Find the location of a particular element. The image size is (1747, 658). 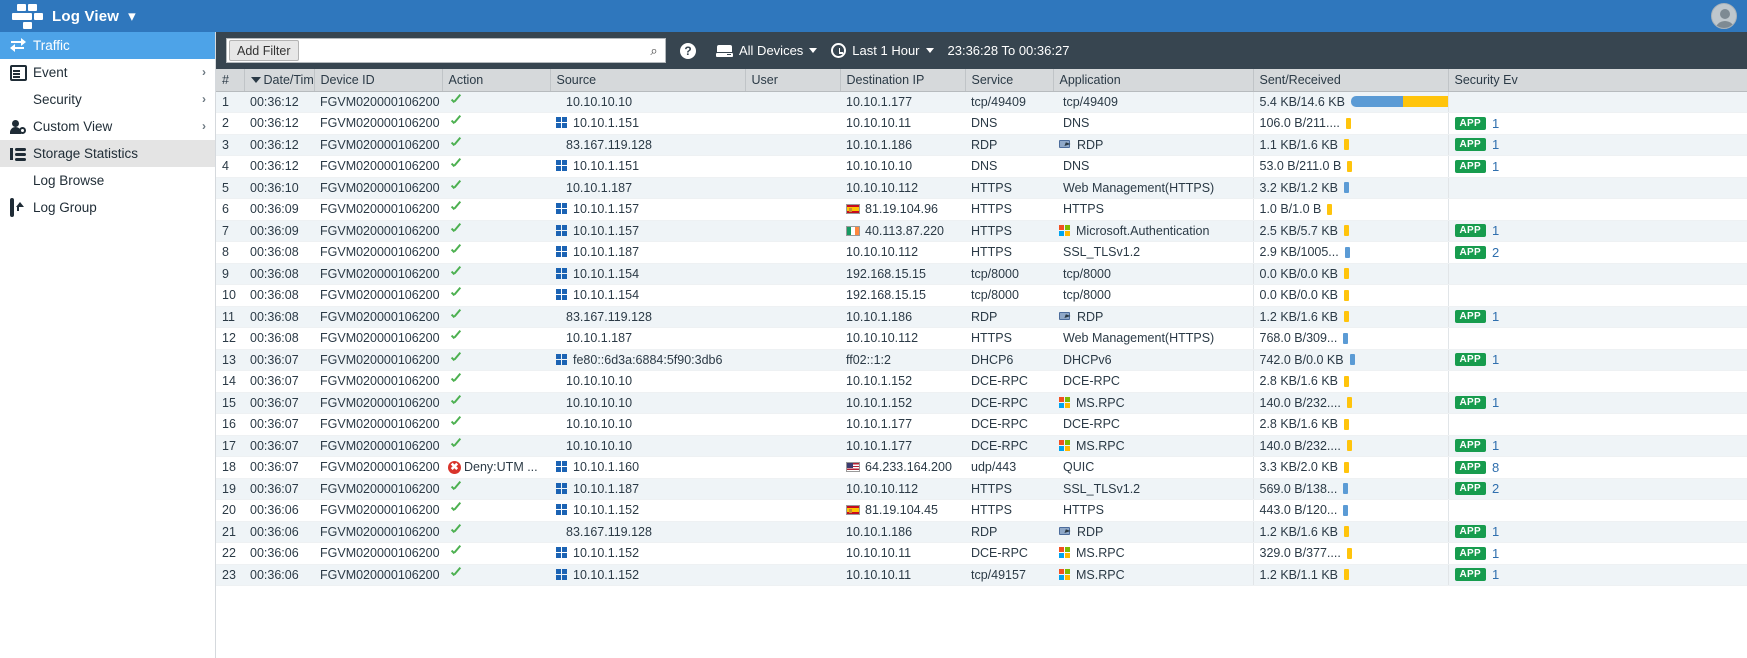

sidebar-item-log-browse: Log Browse is located at coordinates (107, 180).